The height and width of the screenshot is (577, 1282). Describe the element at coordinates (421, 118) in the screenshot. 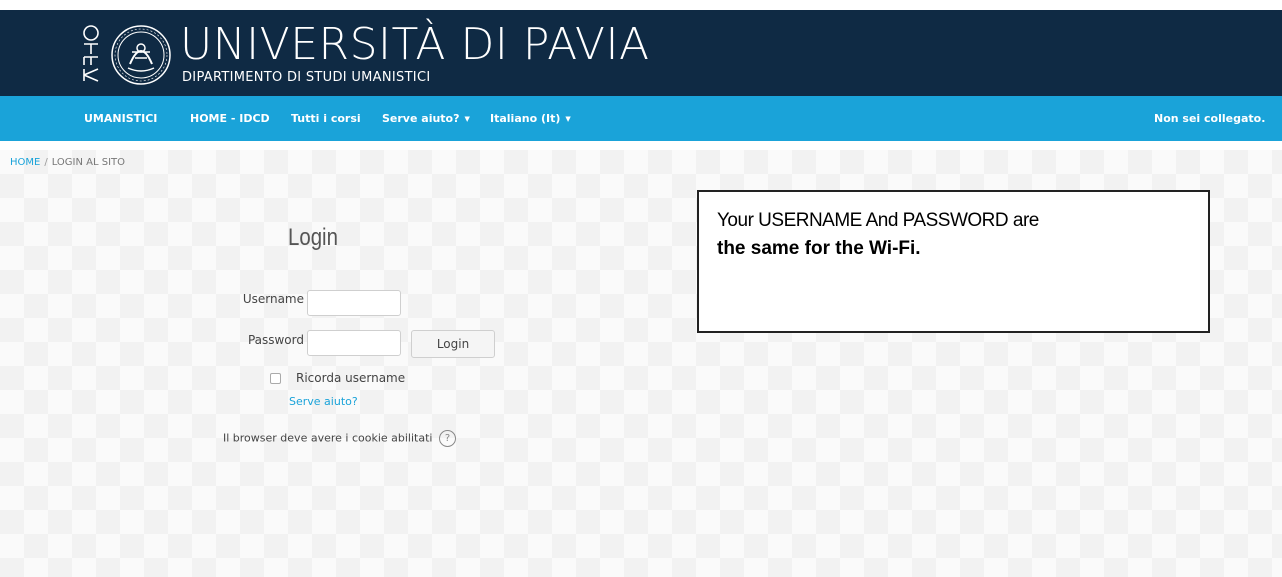

I see `nav-serve-aiuto-label: Serve aiuto?` at that location.